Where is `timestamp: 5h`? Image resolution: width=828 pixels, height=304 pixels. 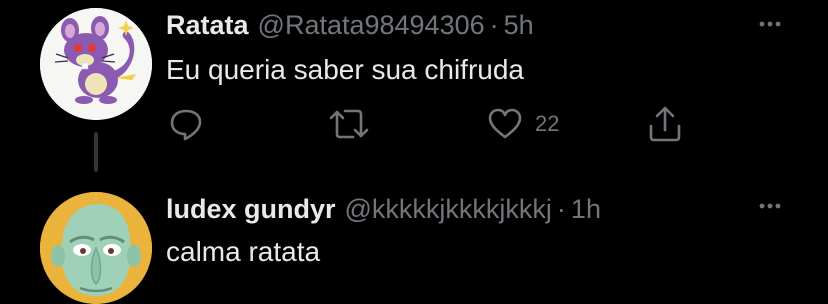 timestamp: 5h is located at coordinates (519, 25).